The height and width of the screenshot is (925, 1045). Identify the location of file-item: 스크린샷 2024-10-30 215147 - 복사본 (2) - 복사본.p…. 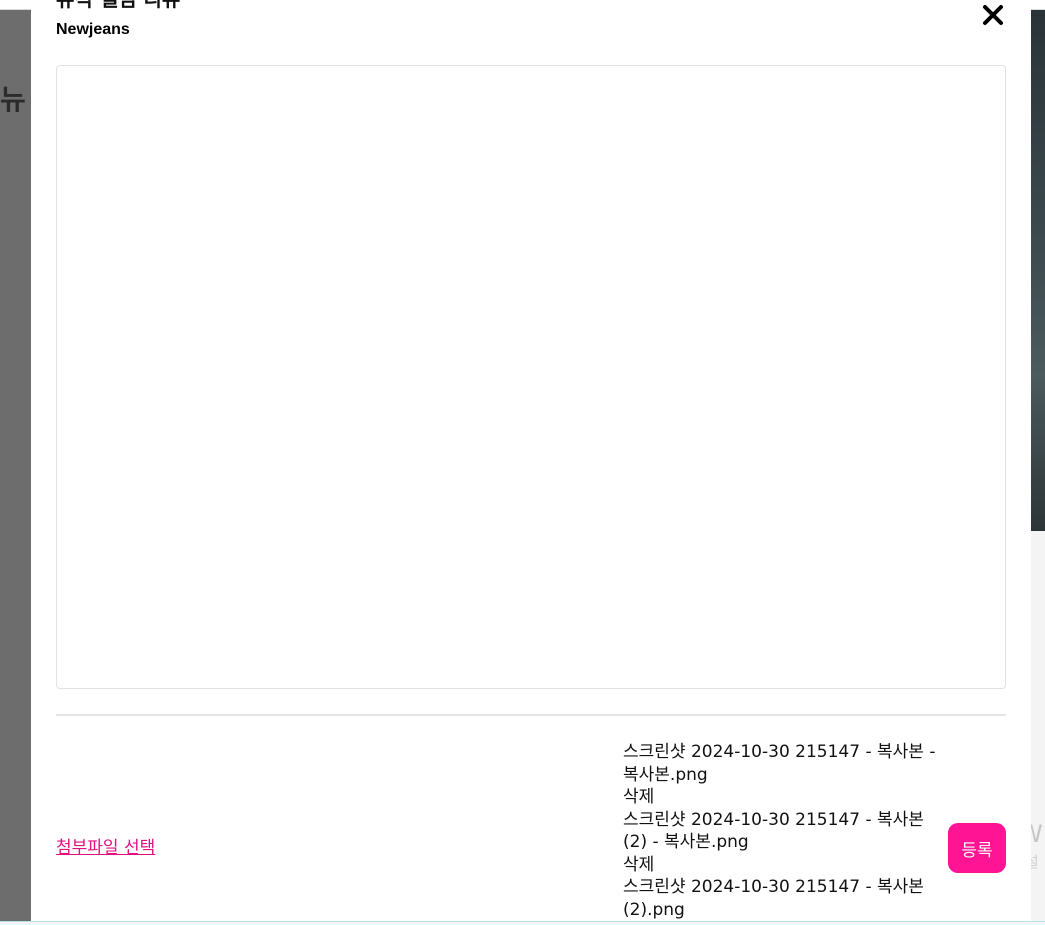
(788, 843).